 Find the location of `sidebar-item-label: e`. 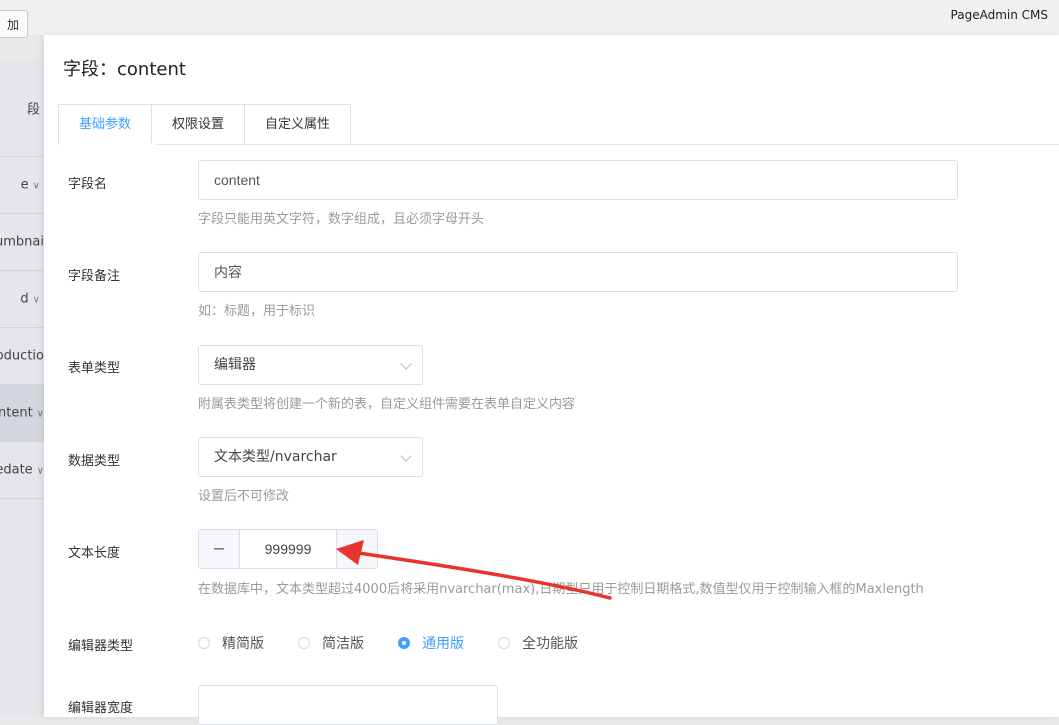

sidebar-item-label: e is located at coordinates (24, 185).